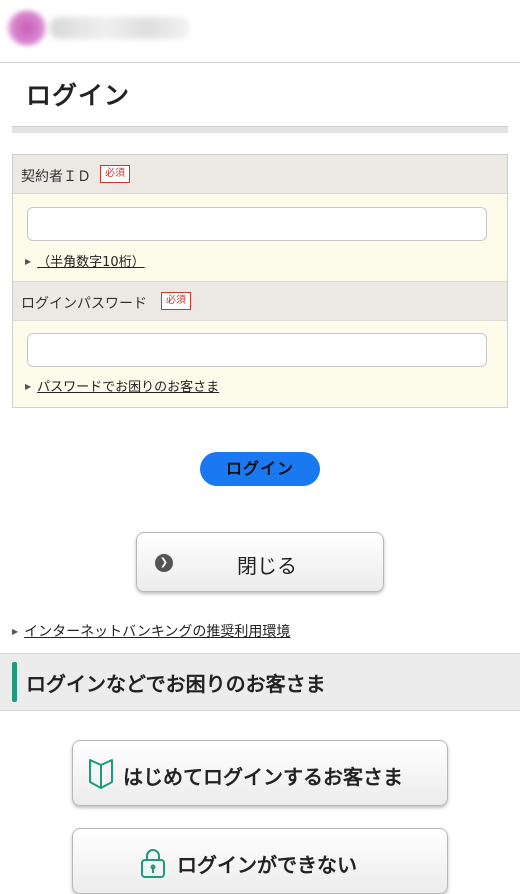  What do you see at coordinates (263, 777) in the screenshot?
I see `first-time-login-label: はじめてログインするお客さま` at bounding box center [263, 777].